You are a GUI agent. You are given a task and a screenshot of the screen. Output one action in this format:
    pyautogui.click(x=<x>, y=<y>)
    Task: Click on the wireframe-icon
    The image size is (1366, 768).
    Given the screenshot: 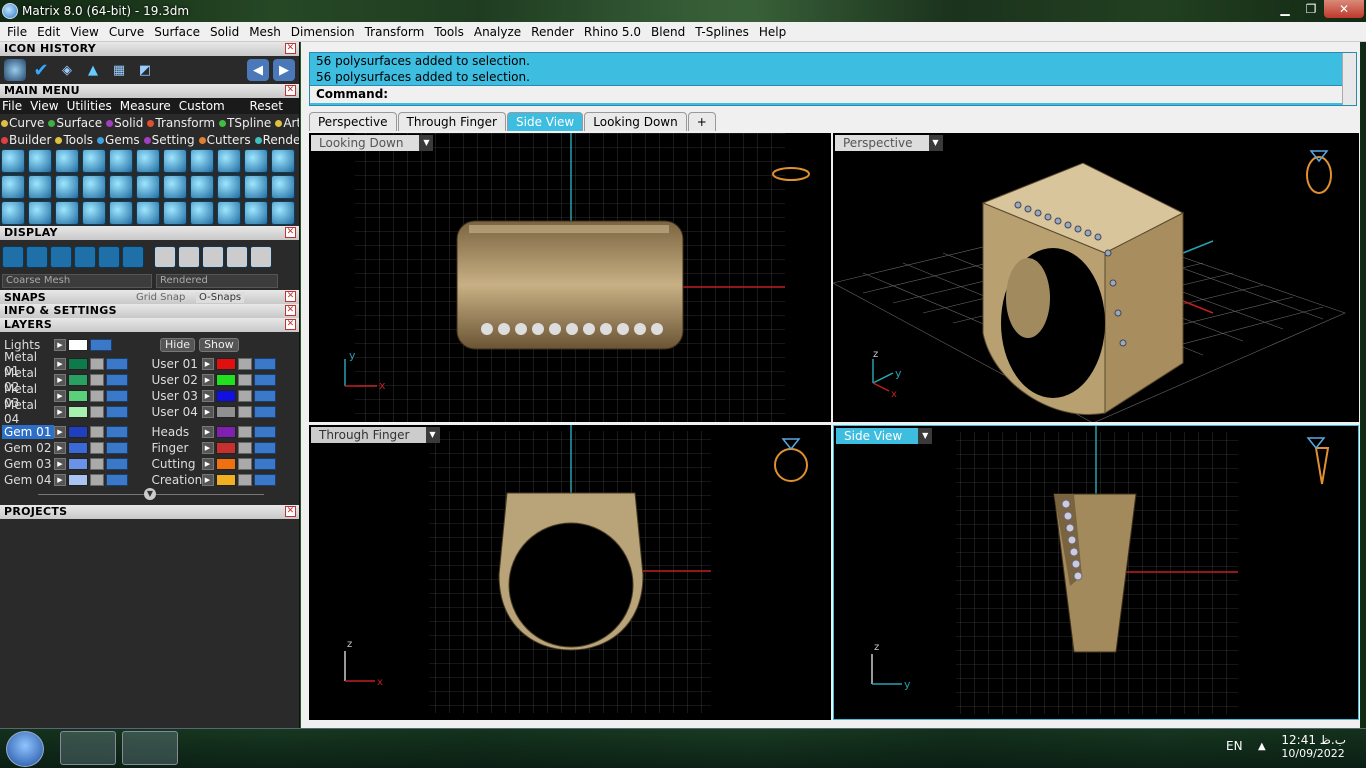 What is the action you would take?
    pyautogui.click(x=13, y=257)
    